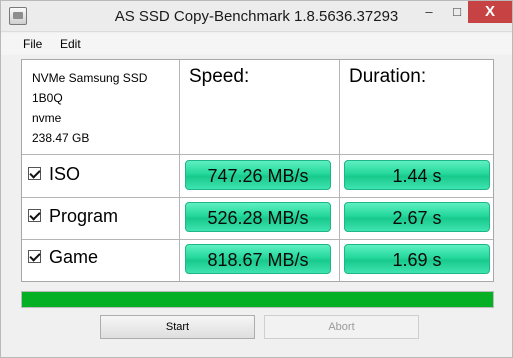 The width and height of the screenshot is (513, 358). Describe the element at coordinates (258, 217) in the screenshot. I see `program-speed-value: 526.28 MB/s` at that location.